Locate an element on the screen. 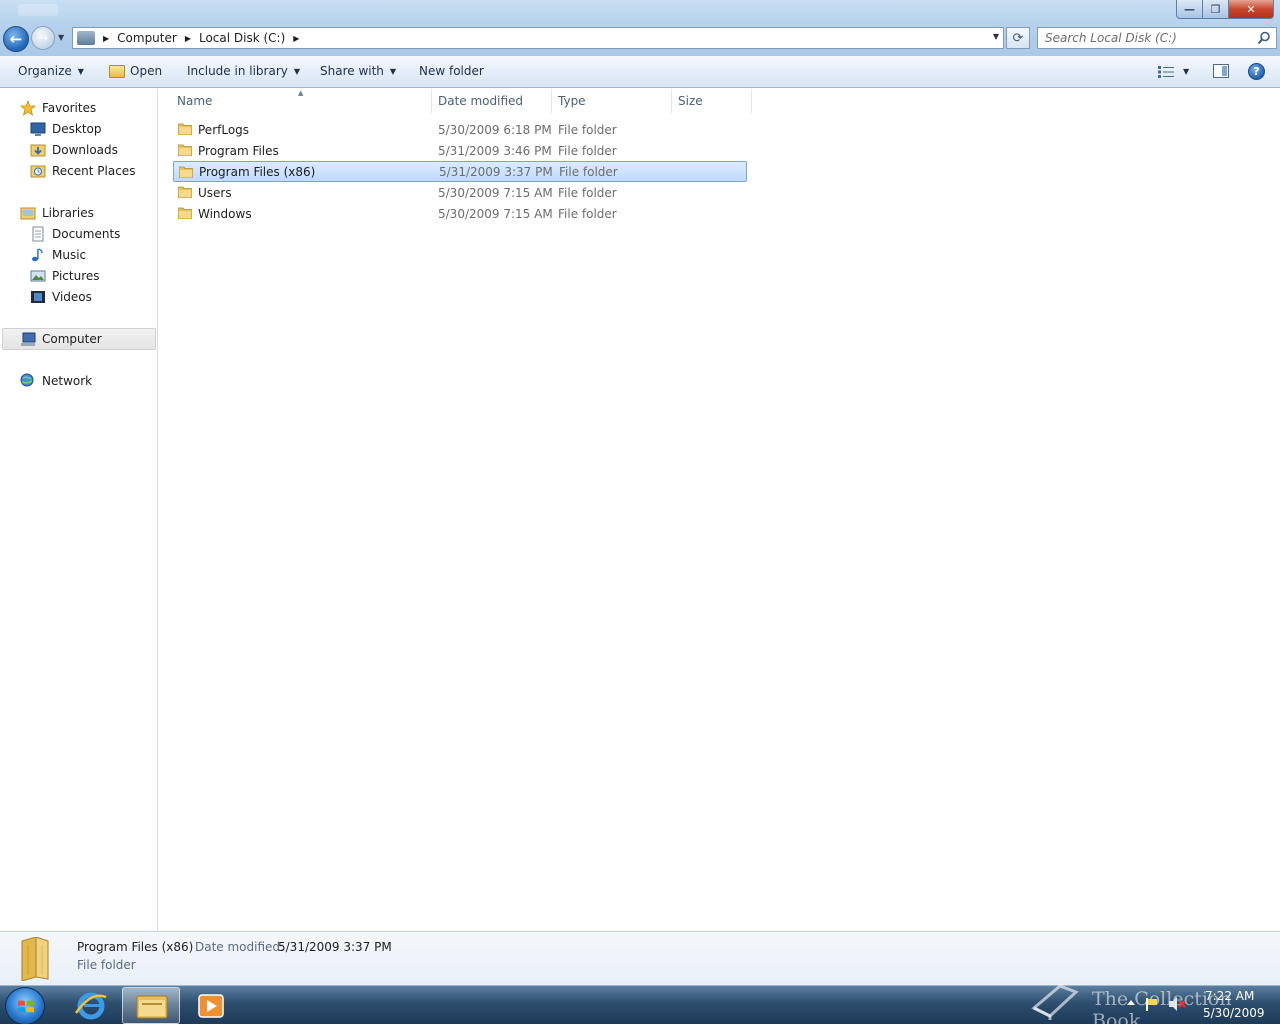  recent-places-icon is located at coordinates (38, 171).